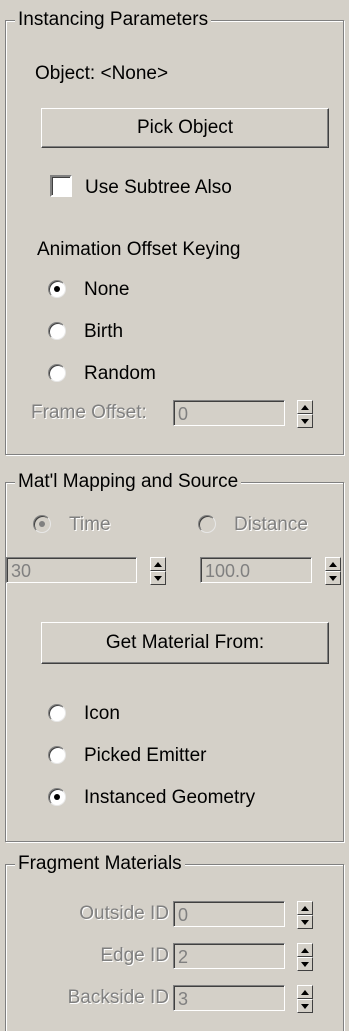 The height and width of the screenshot is (1031, 349). What do you see at coordinates (57, 797) in the screenshot?
I see `radio-instanced-geometry` at bounding box center [57, 797].